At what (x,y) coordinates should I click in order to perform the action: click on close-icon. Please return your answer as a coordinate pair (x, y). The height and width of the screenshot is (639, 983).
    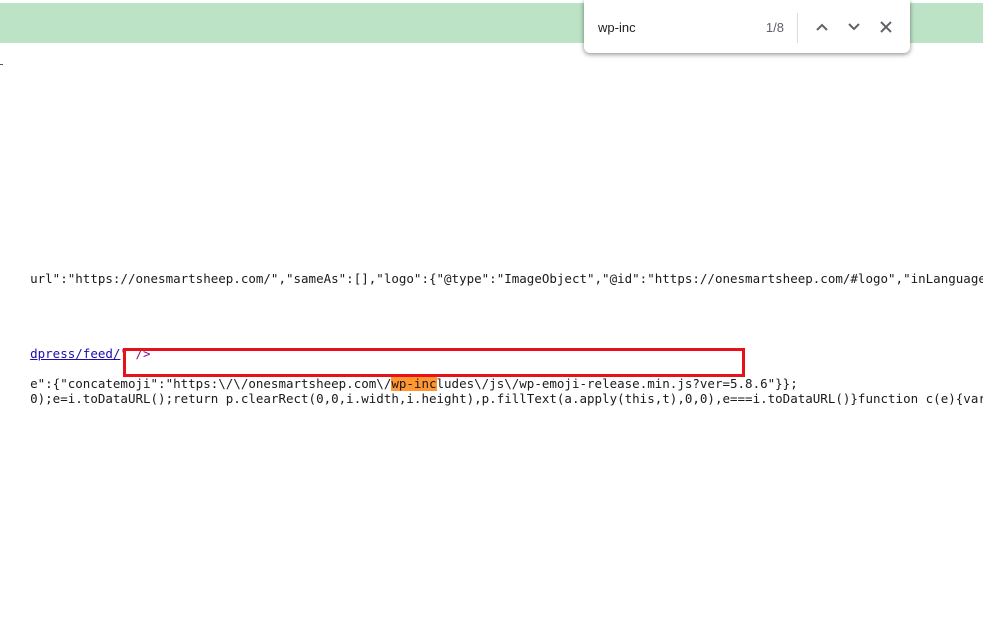
    Looking at the image, I should click on (886, 27).